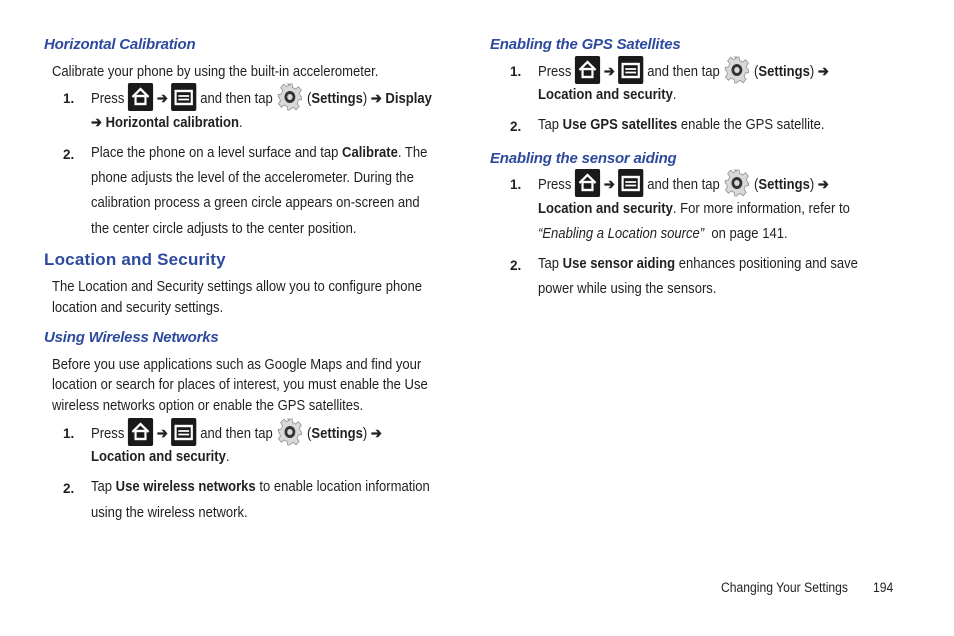 This screenshot has width=954, height=636. I want to click on cross-reference-link: “Enabling a Location source”, so click(621, 234).